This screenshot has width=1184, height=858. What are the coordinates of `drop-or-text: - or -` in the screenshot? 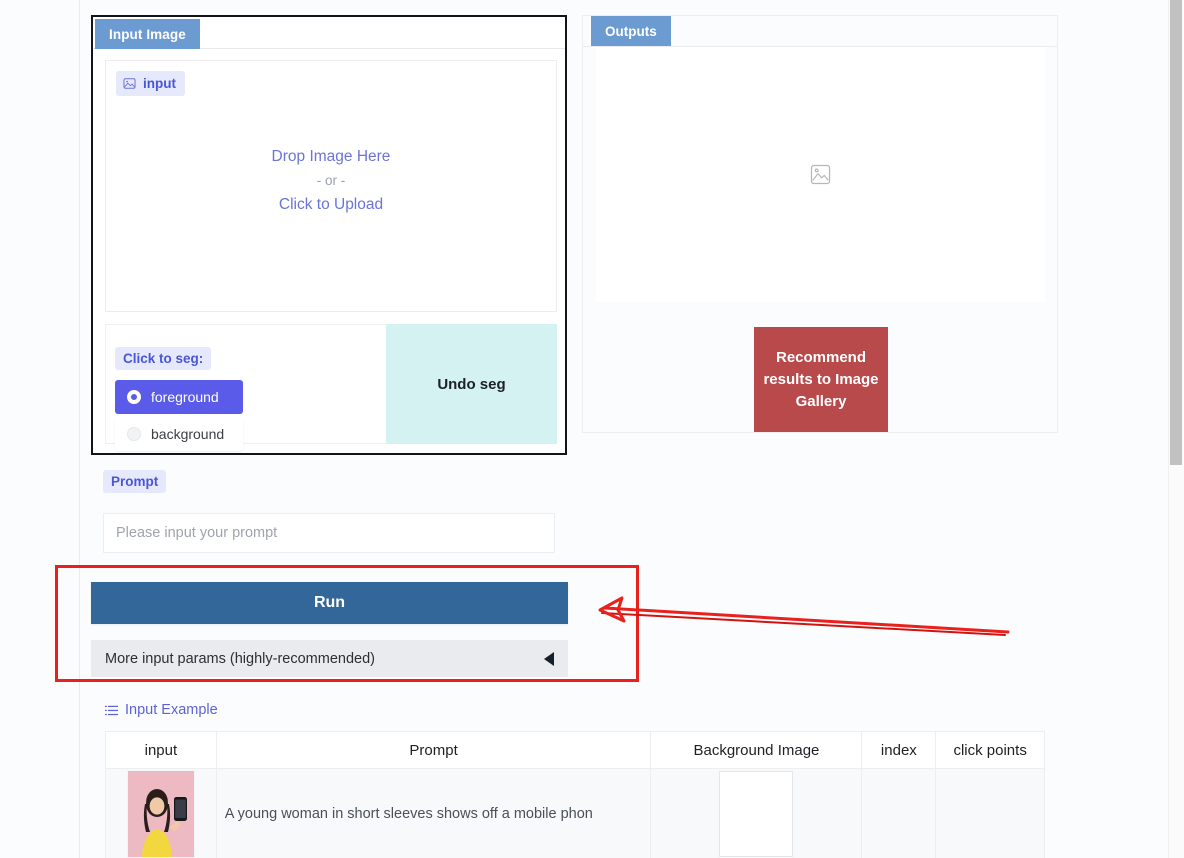 It's located at (331, 180).